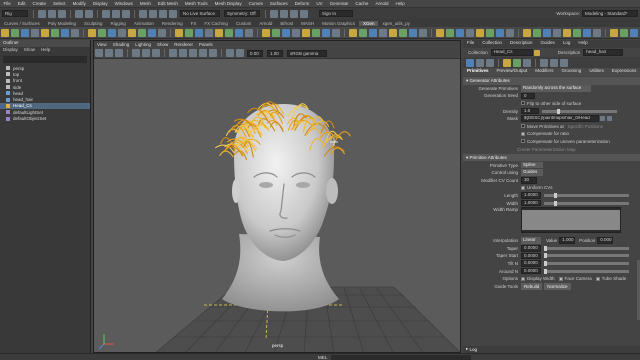 The height and width of the screenshot is (360, 640). What do you see at coordinates (29, 50) in the screenshot?
I see `outliner-menu-show: Show` at bounding box center [29, 50].